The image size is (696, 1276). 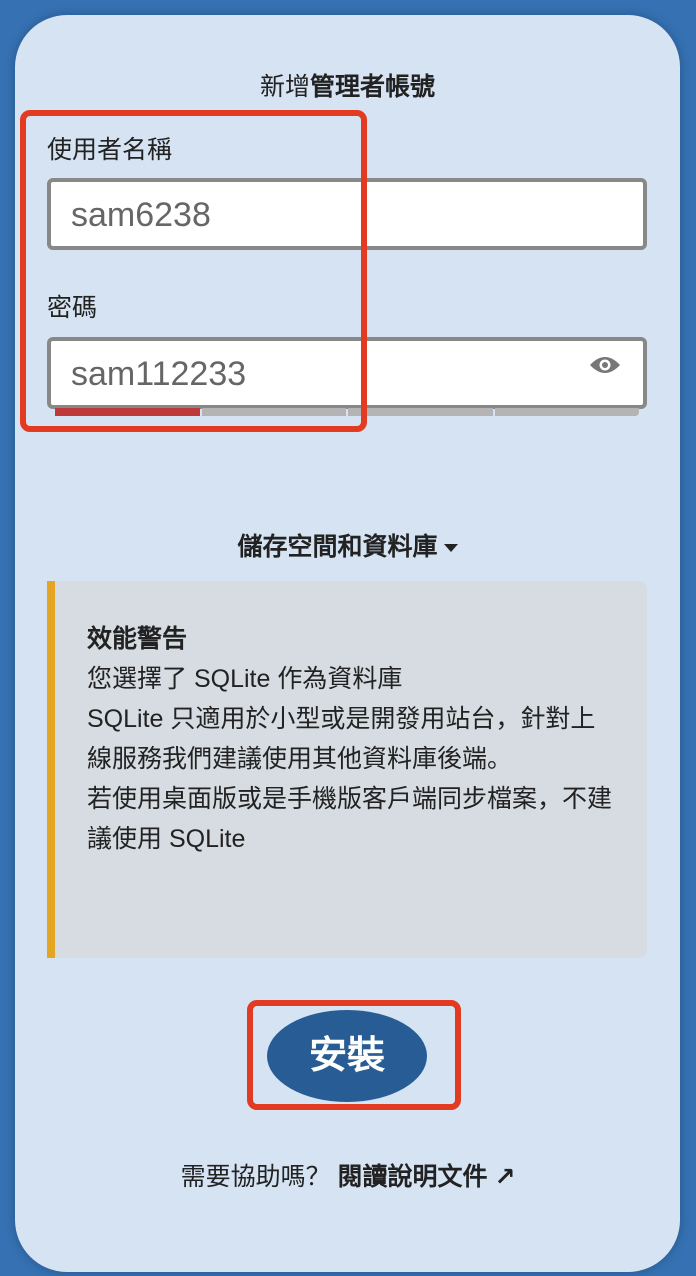 I want to click on page-title: 新增管理者帳號, so click(x=347, y=85).